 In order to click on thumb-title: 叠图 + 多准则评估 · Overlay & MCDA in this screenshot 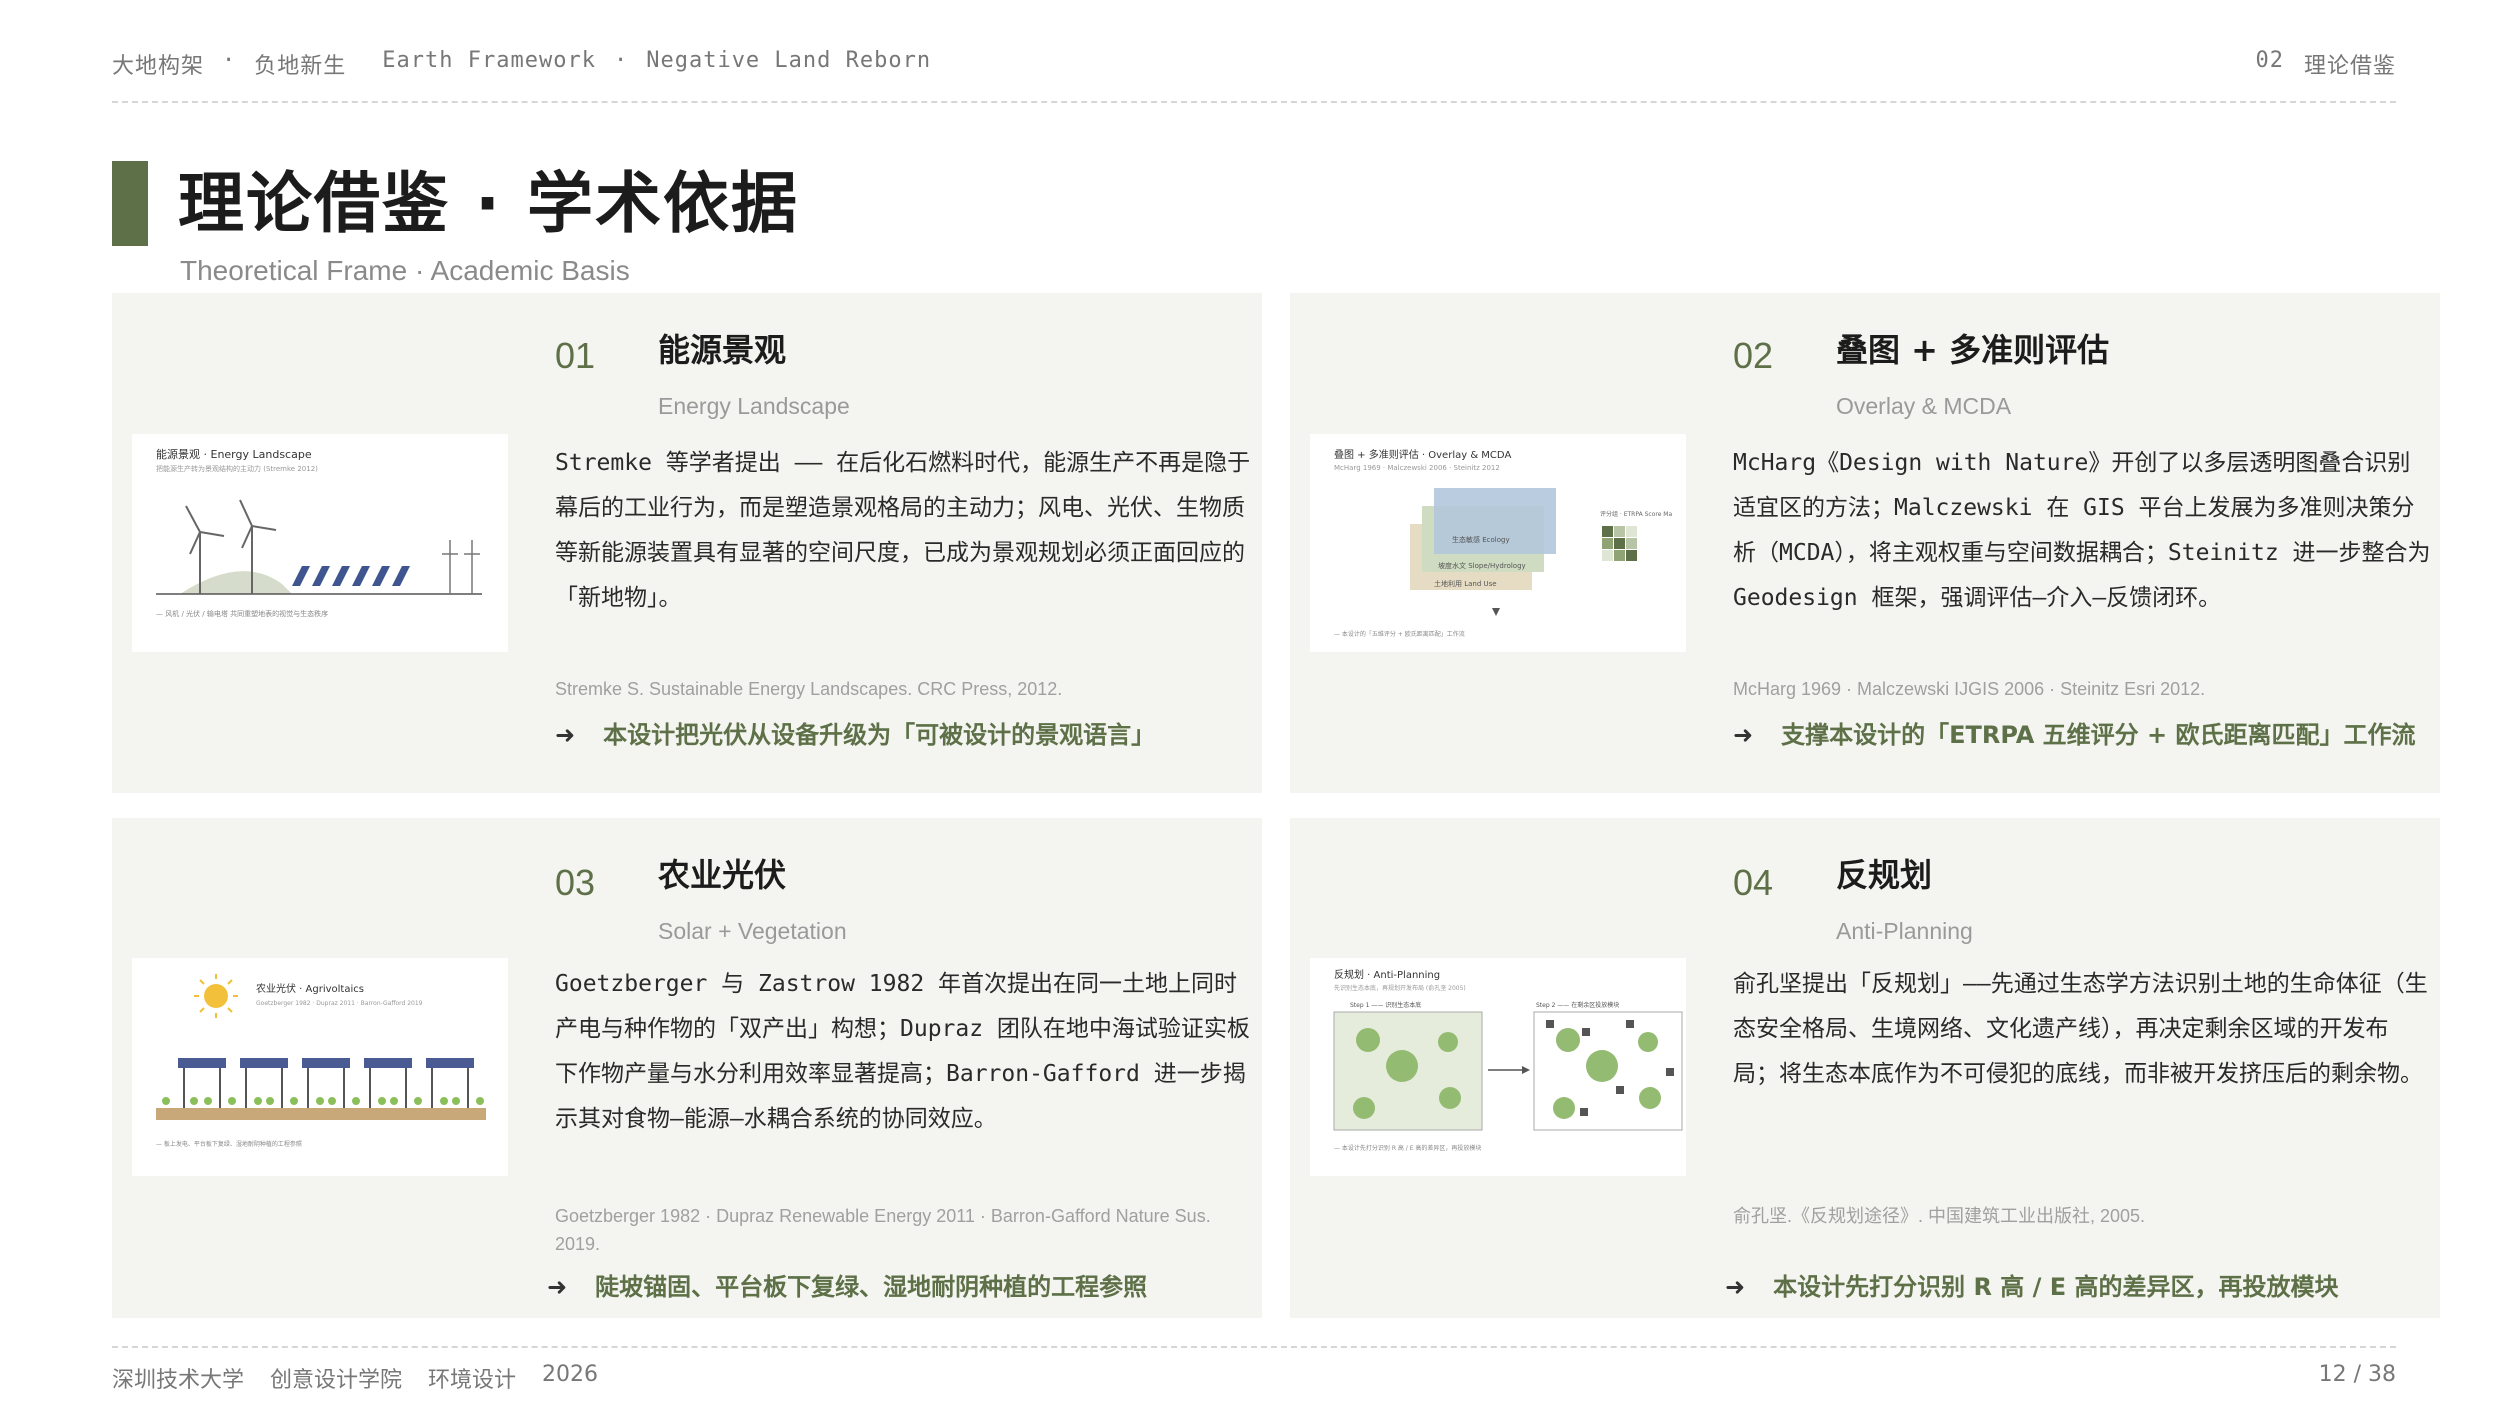, I will do `click(1422, 454)`.